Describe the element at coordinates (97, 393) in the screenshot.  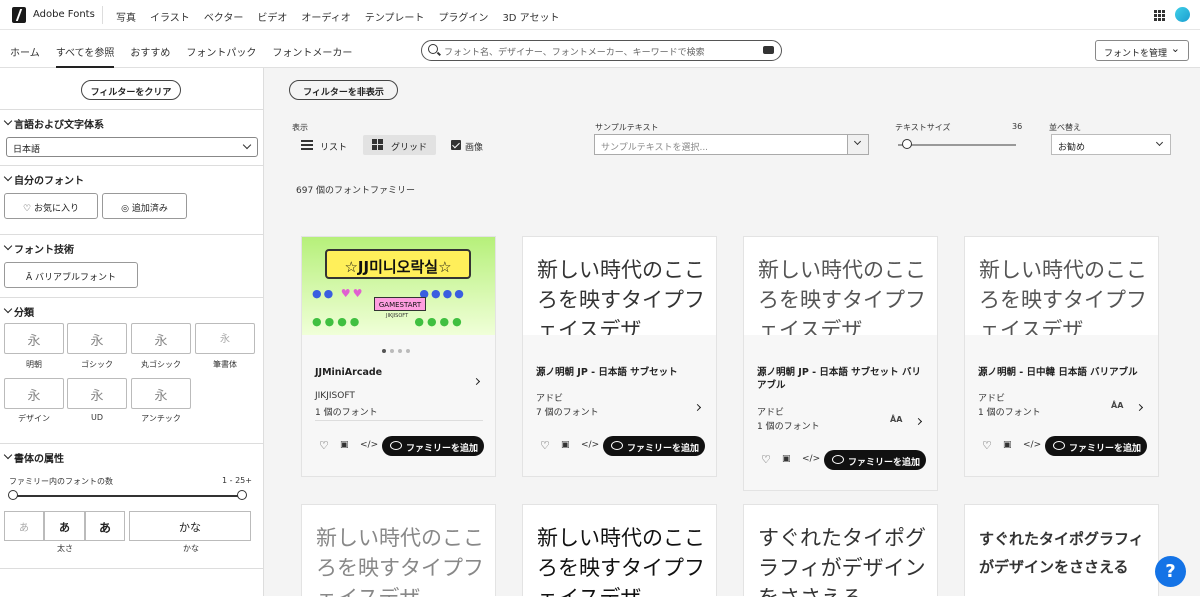
I see `class-ud-option: 永` at that location.